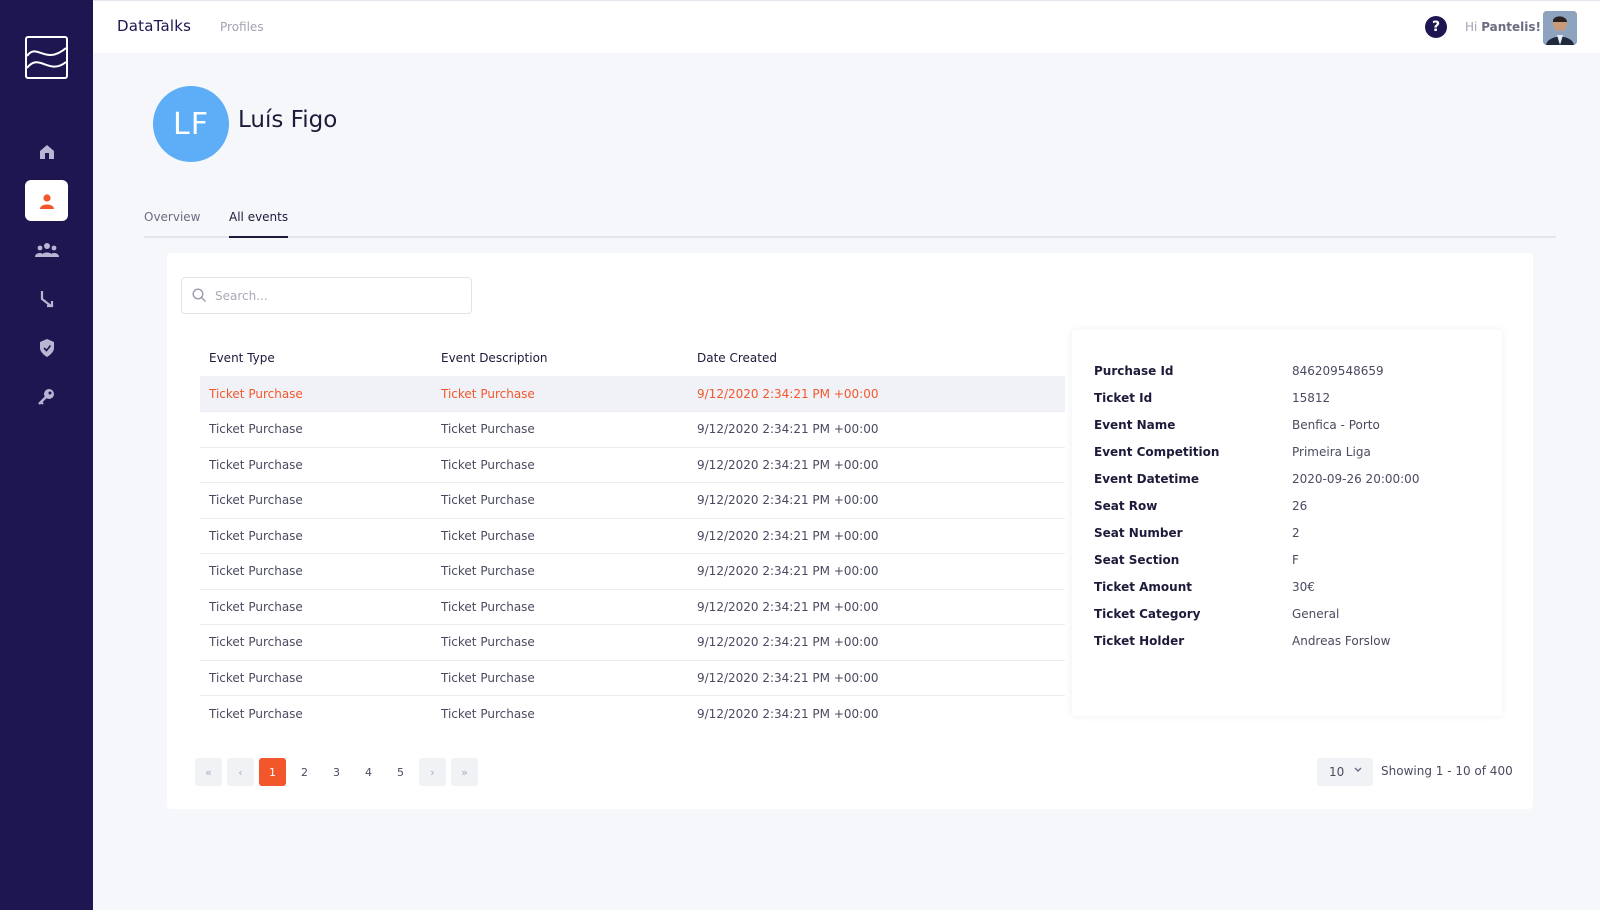 This screenshot has height=910, width=1600. I want to click on detail-label: Ticket Category, so click(1147, 614).